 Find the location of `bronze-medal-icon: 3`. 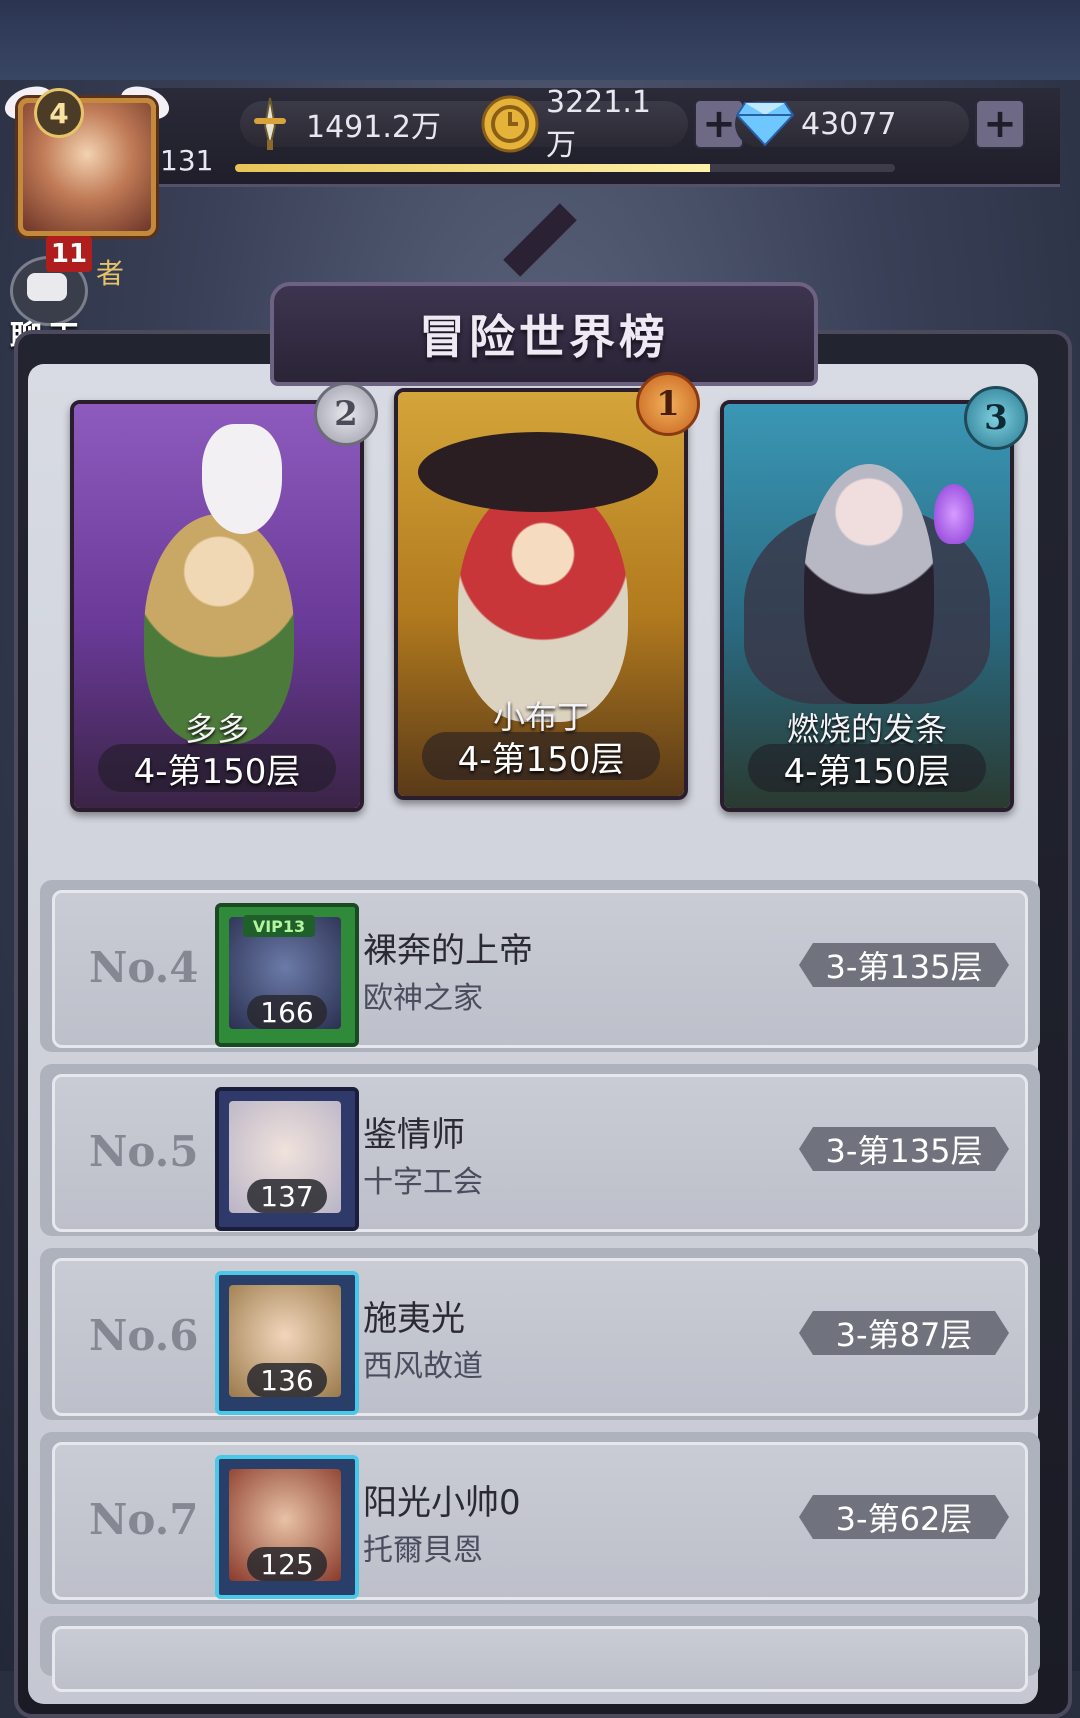

bronze-medal-icon: 3 is located at coordinates (996, 418).